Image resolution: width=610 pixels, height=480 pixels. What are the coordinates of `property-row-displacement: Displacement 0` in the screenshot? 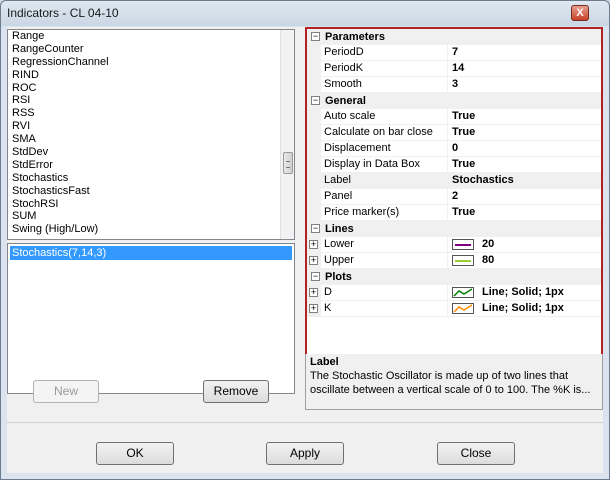 It's located at (454, 149).